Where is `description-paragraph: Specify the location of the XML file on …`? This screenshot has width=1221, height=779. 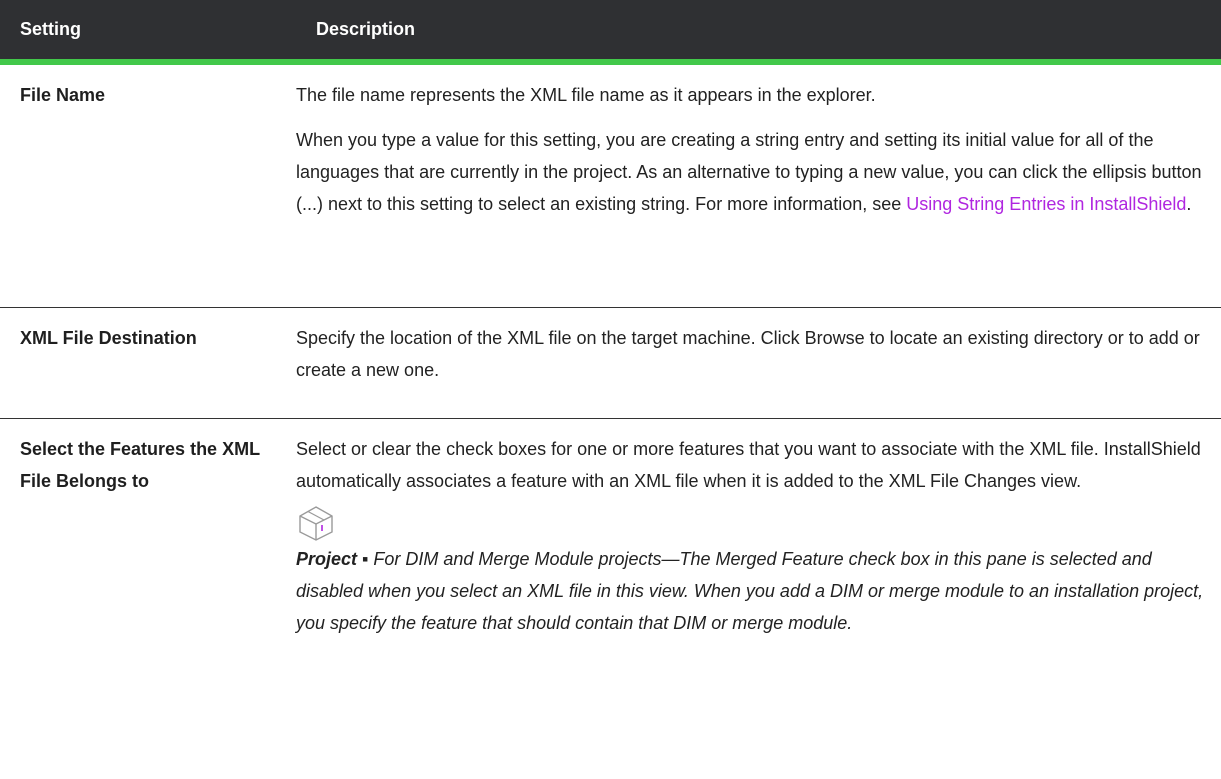
description-paragraph: Specify the location of the XML file on … is located at coordinates (748, 353).